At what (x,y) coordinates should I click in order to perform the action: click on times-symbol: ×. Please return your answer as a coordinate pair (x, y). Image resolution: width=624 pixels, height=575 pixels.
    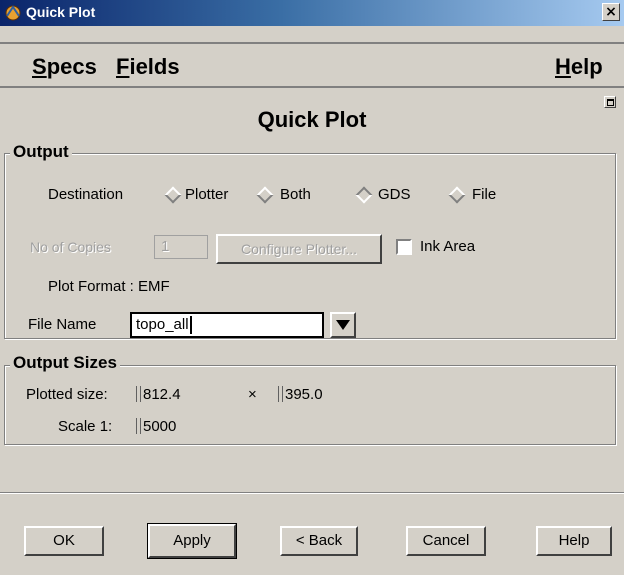
    Looking at the image, I should click on (252, 394).